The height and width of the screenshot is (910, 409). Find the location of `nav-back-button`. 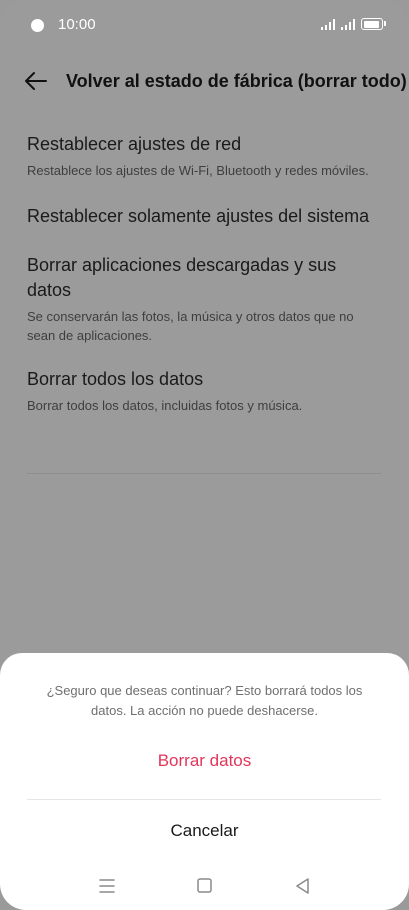

nav-back-button is located at coordinates (303, 886).